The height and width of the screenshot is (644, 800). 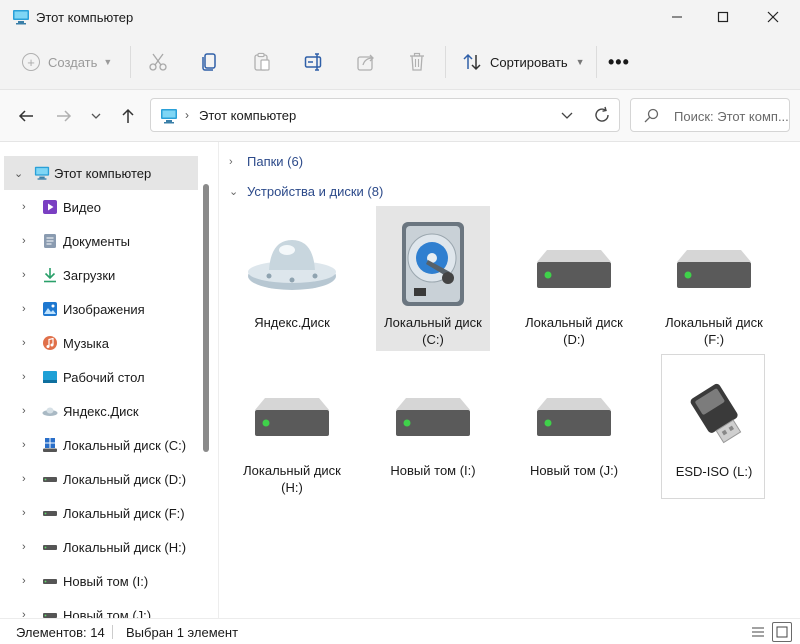 What do you see at coordinates (619, 62) in the screenshot?
I see `more-options-button: •••` at bounding box center [619, 62].